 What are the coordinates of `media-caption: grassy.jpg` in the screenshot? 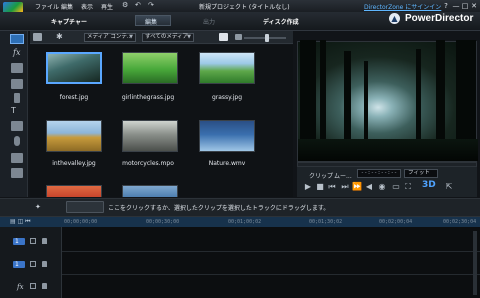 It's located at (227, 97).